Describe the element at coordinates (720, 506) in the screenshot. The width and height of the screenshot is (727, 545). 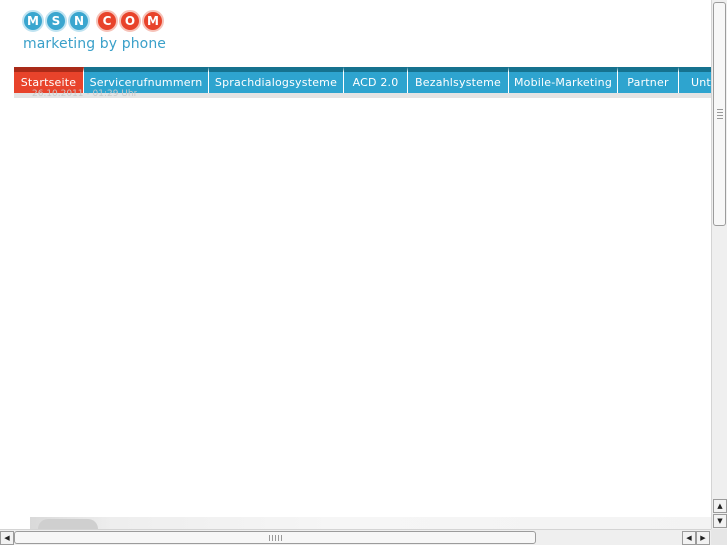
I see `arrow-up-icon: ▲` at that location.